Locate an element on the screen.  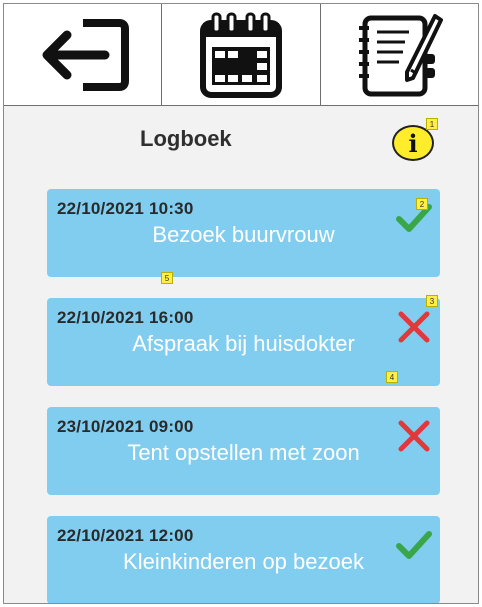
info-icon: i is located at coordinates (413, 143).